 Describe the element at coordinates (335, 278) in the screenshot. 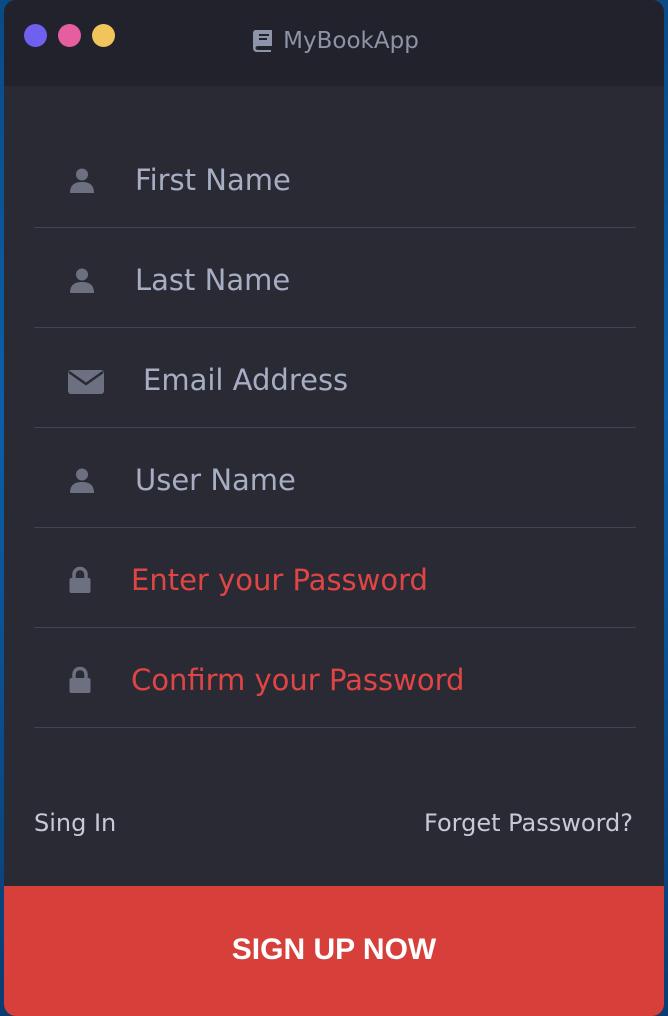

I see `last-name-field: Last Name` at that location.